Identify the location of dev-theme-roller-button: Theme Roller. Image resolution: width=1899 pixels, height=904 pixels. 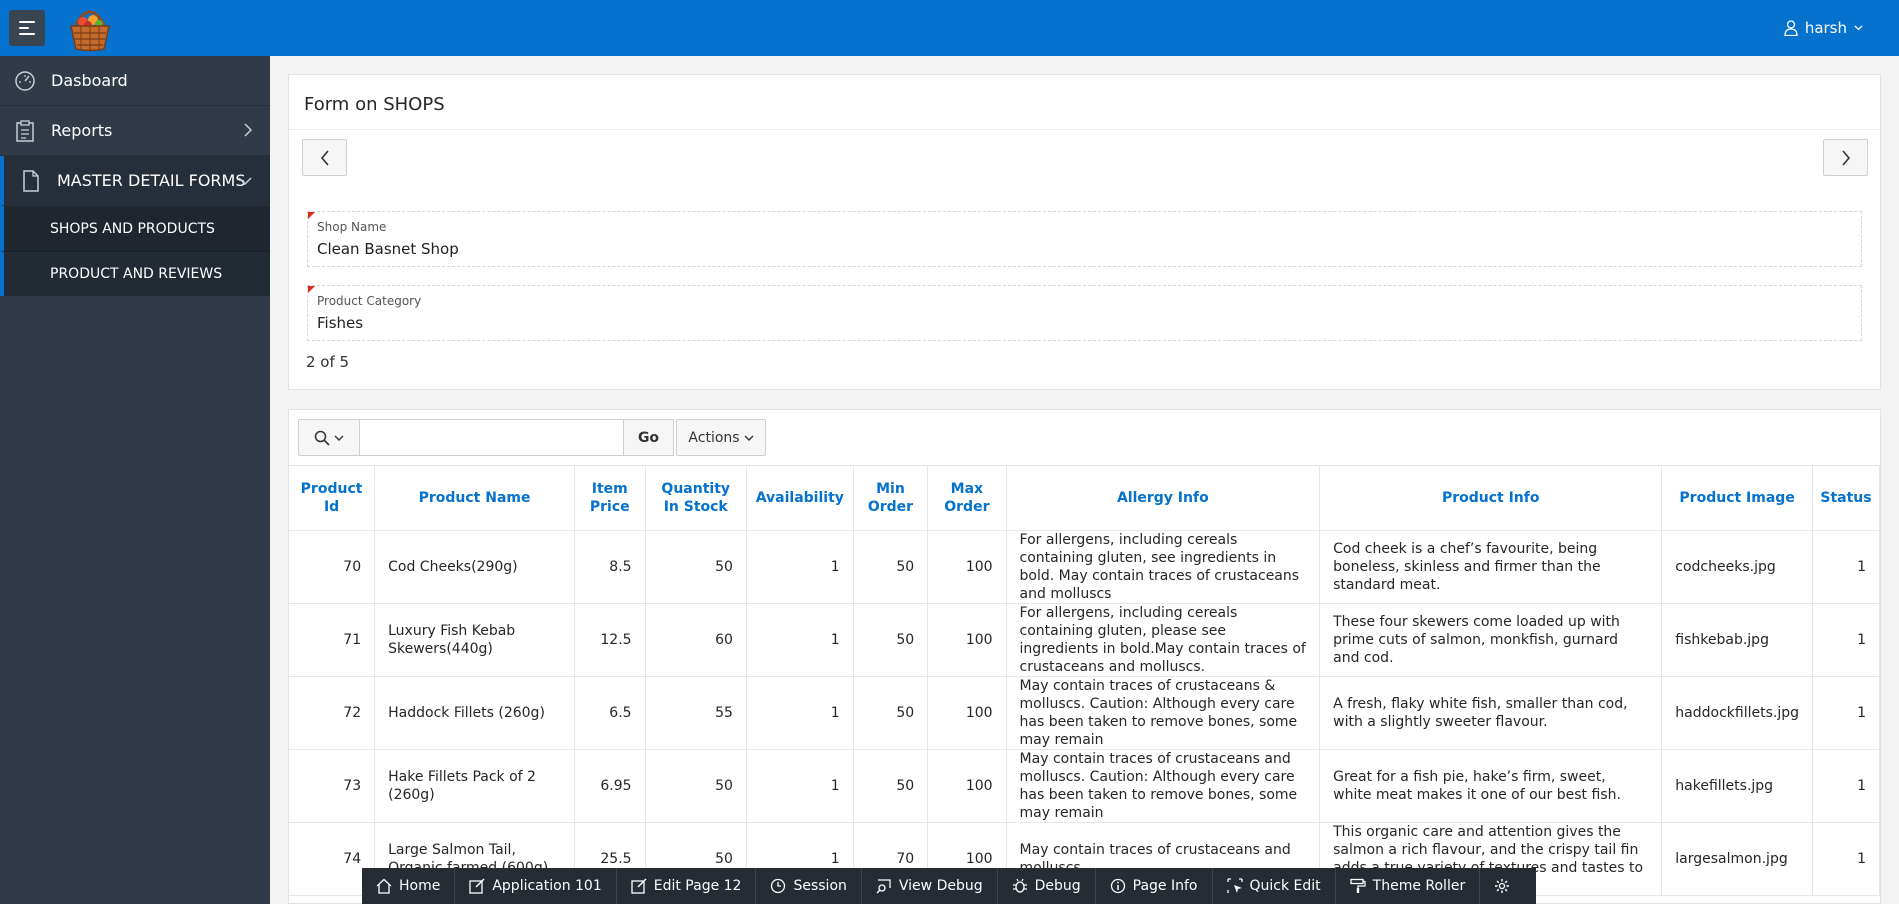
(1408, 886).